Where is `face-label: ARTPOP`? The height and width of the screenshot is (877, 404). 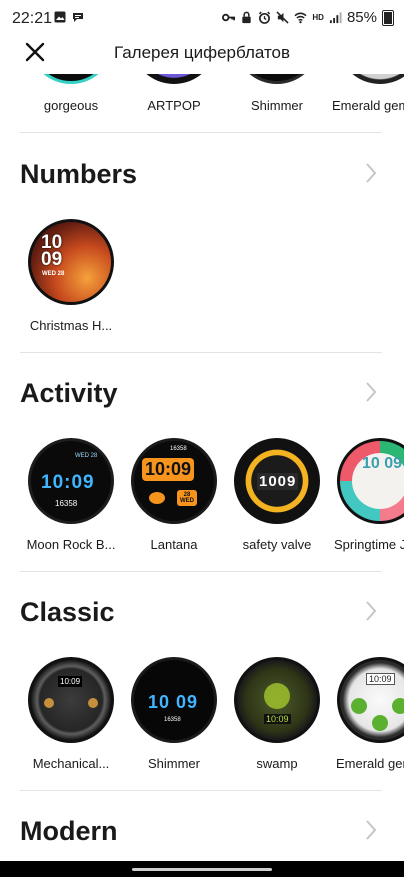
face-label: ARTPOP is located at coordinates (174, 105).